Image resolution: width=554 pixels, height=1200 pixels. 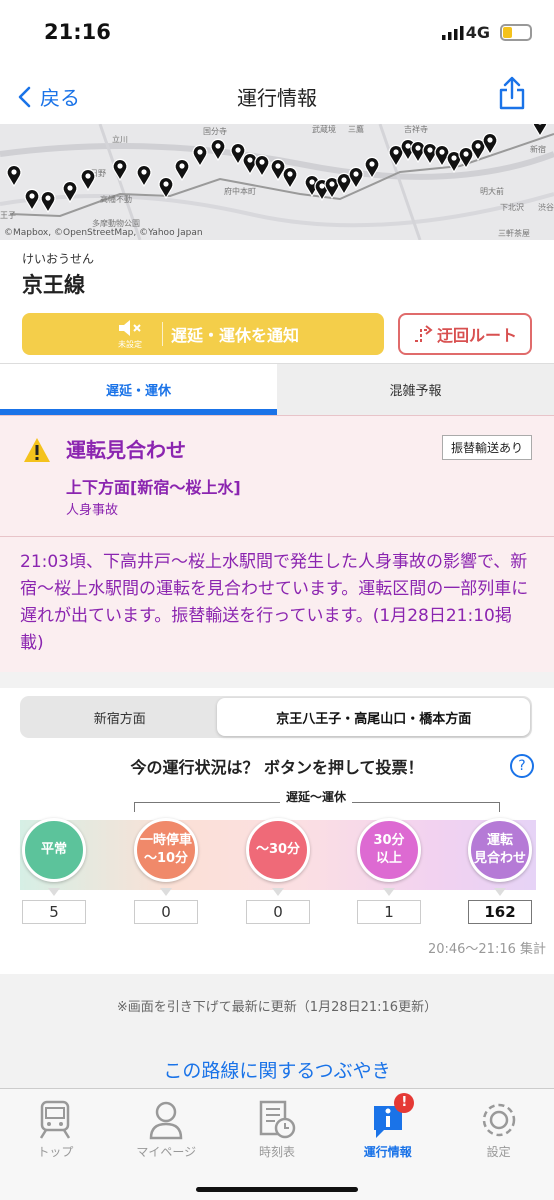 What do you see at coordinates (423, 333) in the screenshot?
I see `detour-icon` at bounding box center [423, 333].